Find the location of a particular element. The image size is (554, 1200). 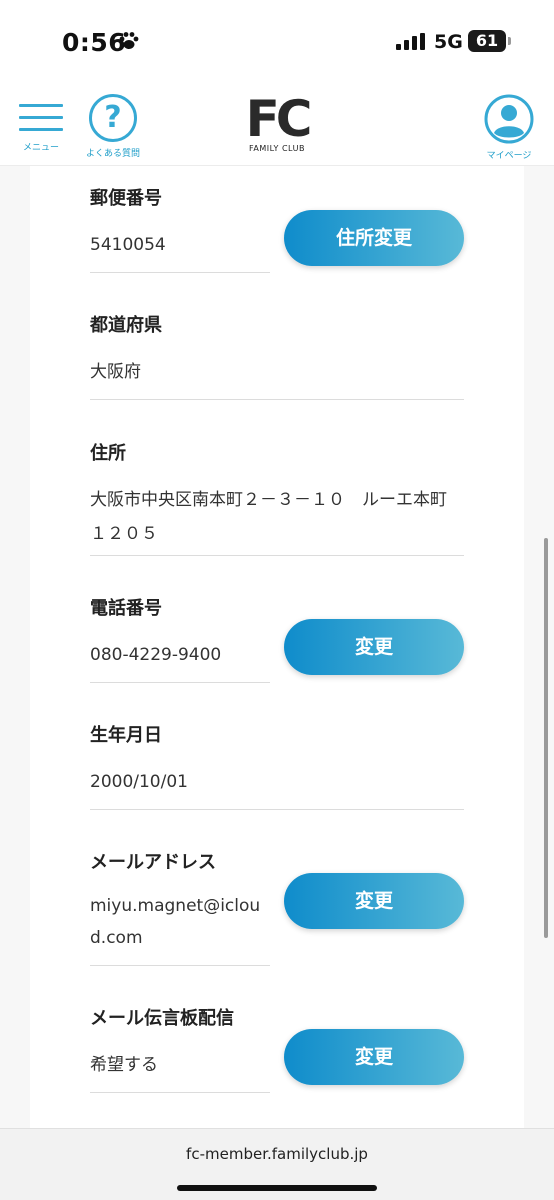

phone-change-button: 変更 is located at coordinates (374, 647).